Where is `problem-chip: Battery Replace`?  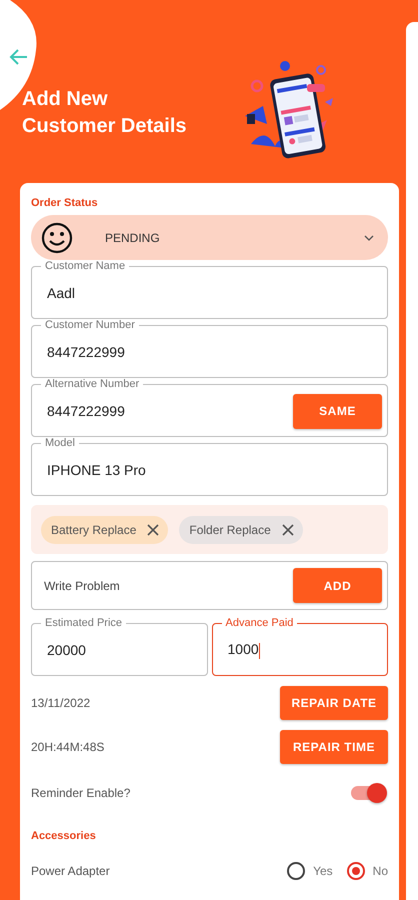 problem-chip: Battery Replace is located at coordinates (104, 530).